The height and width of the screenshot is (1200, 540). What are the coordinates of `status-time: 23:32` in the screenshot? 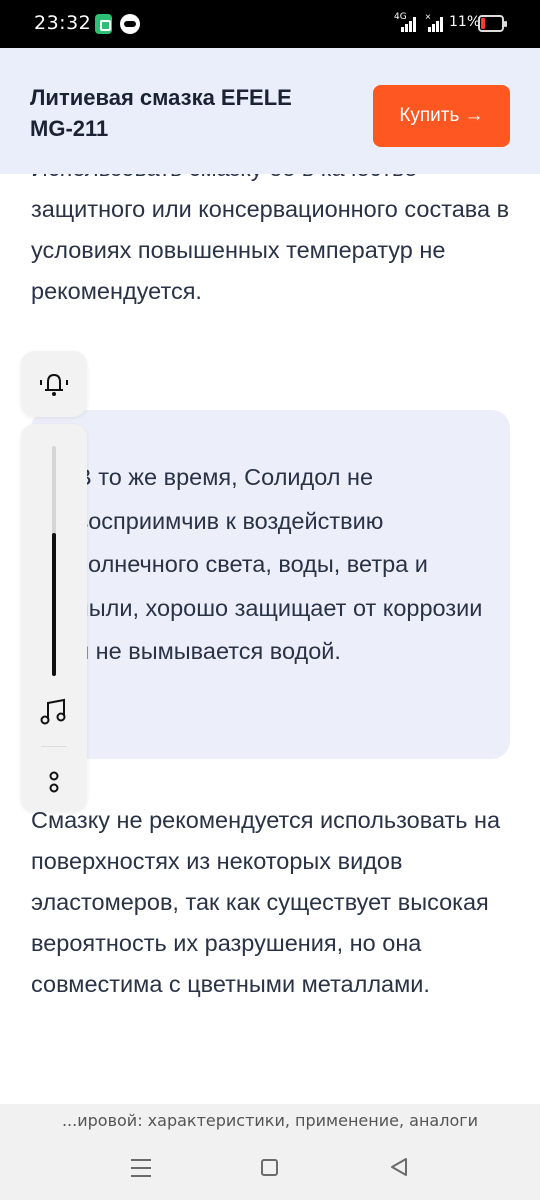 It's located at (63, 23).